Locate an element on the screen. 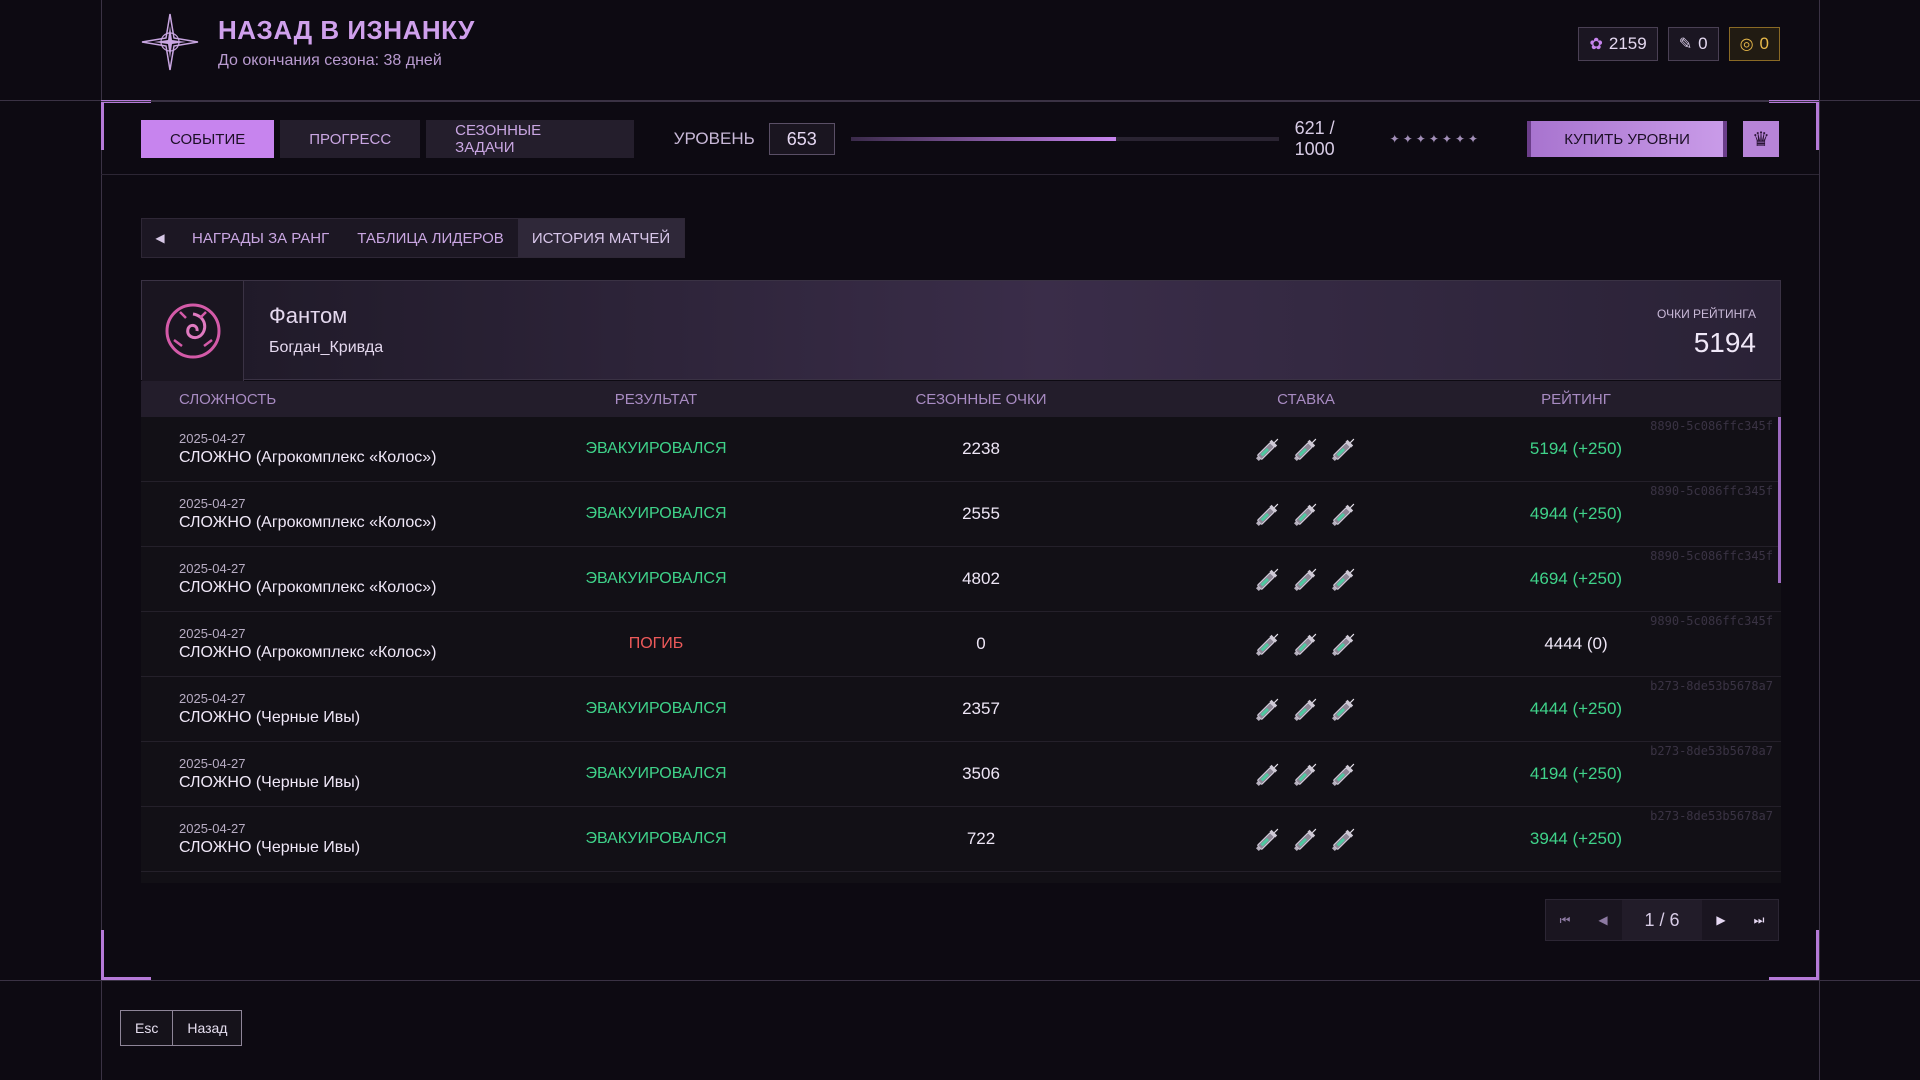 This screenshot has height=1080, width=1920. crown-icon: ♛ is located at coordinates (1761, 139).